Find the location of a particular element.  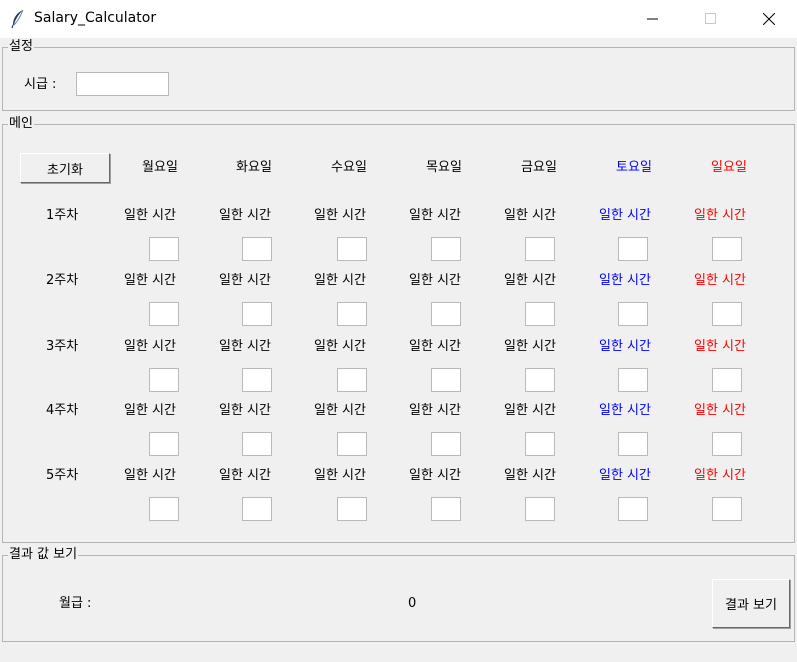

hours-label-week4-fri: 일한 시간 is located at coordinates (530, 410).